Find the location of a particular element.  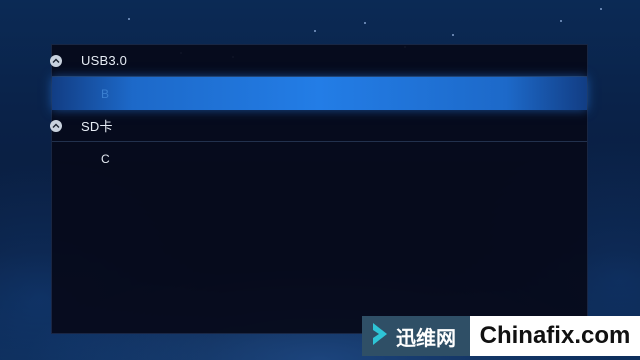

chevron-right-icon is located at coordinates (380, 336).